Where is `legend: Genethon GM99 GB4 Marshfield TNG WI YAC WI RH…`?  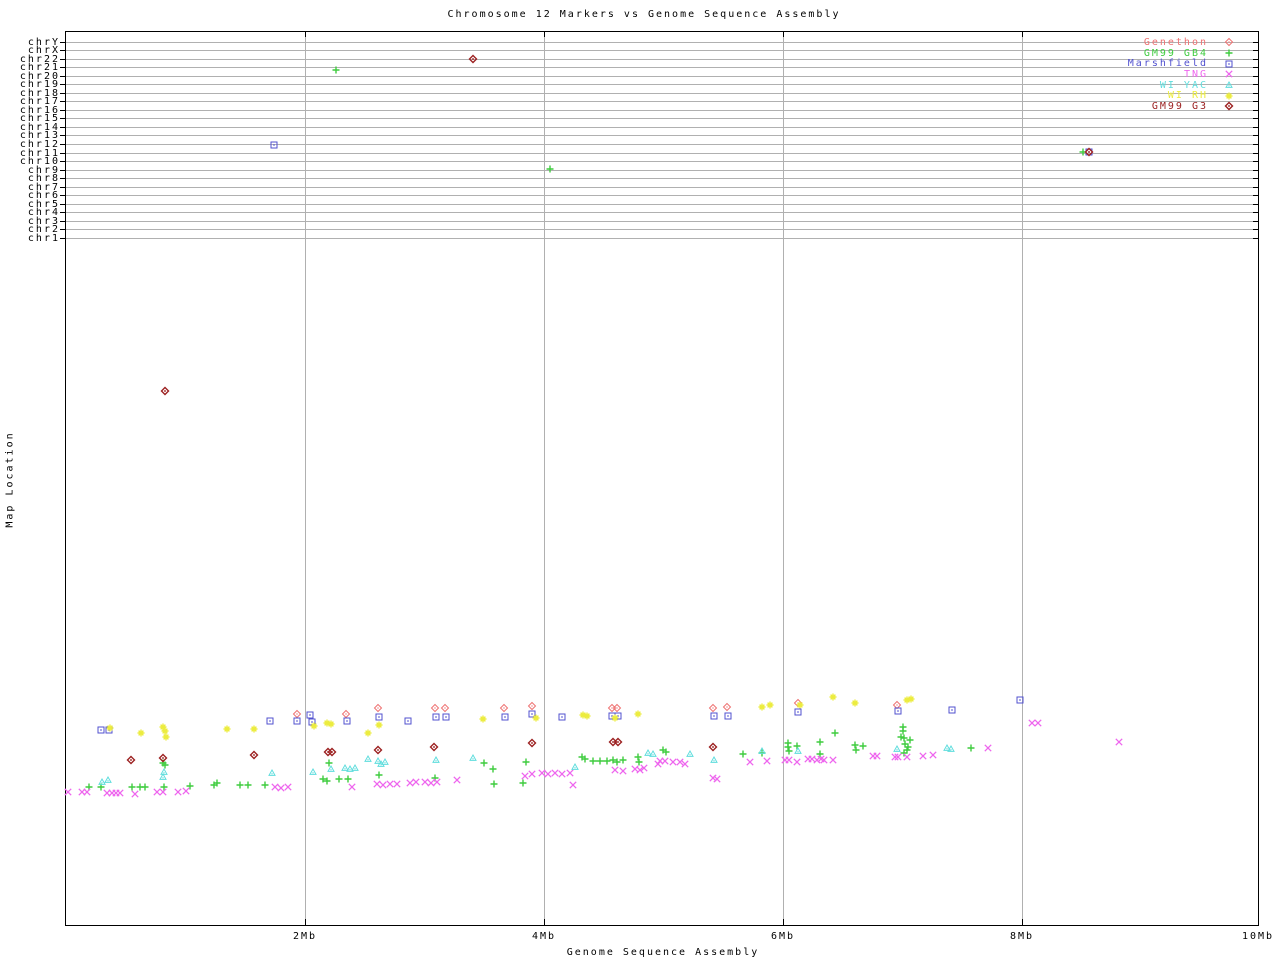 legend: Genethon GM99 GB4 Marshfield TNG WI YAC WI RH… is located at coordinates (1181, 74).